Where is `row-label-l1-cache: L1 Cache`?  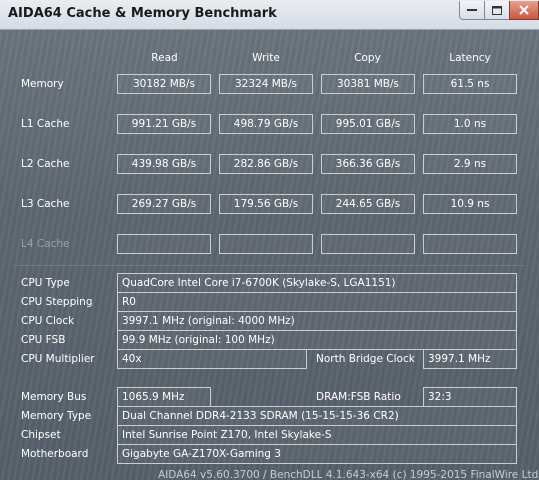 row-label-l1-cache: L1 Cache is located at coordinates (45, 124).